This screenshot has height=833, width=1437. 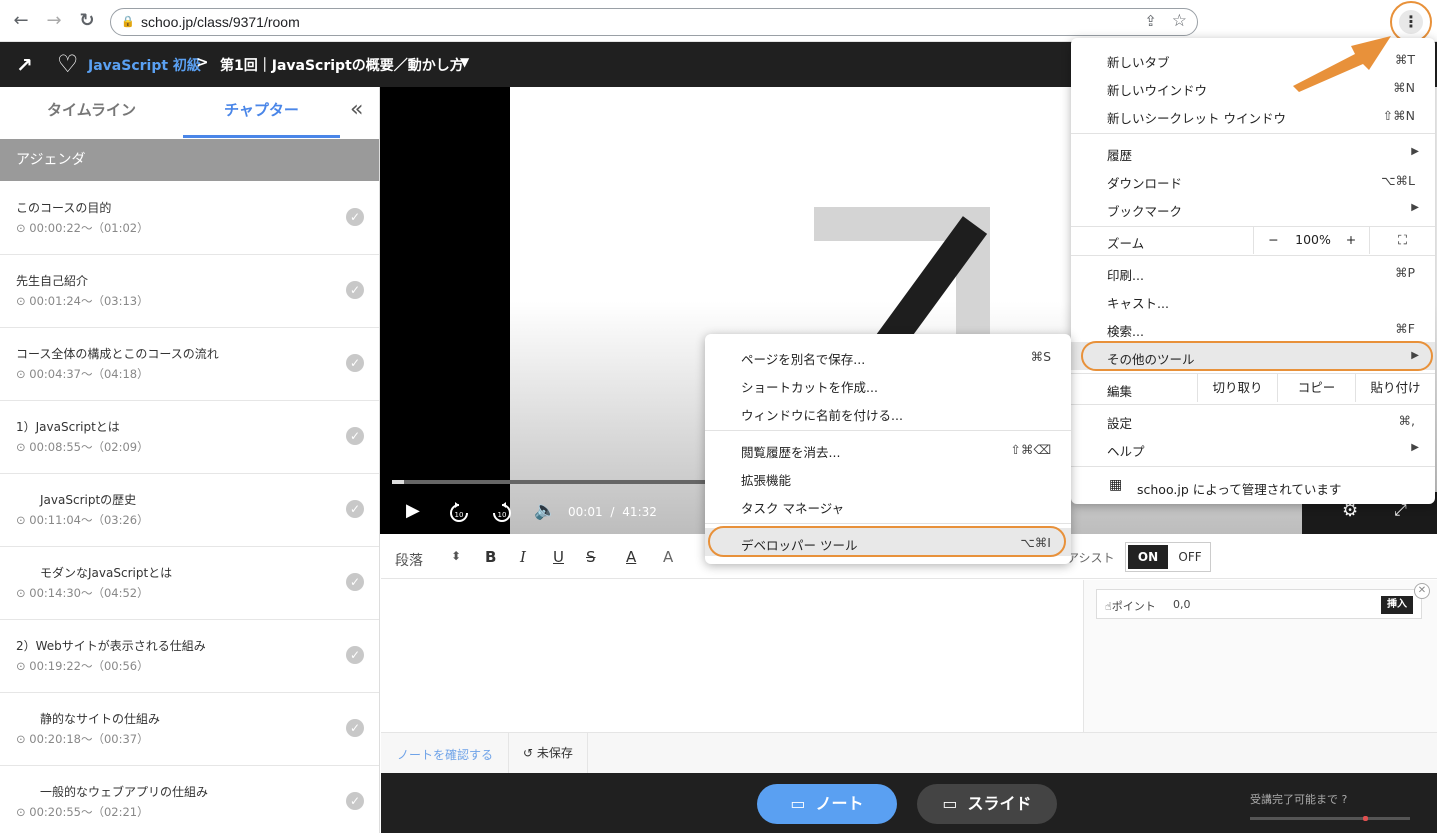 What do you see at coordinates (1330, 818) in the screenshot?
I see `completion-progress` at bounding box center [1330, 818].